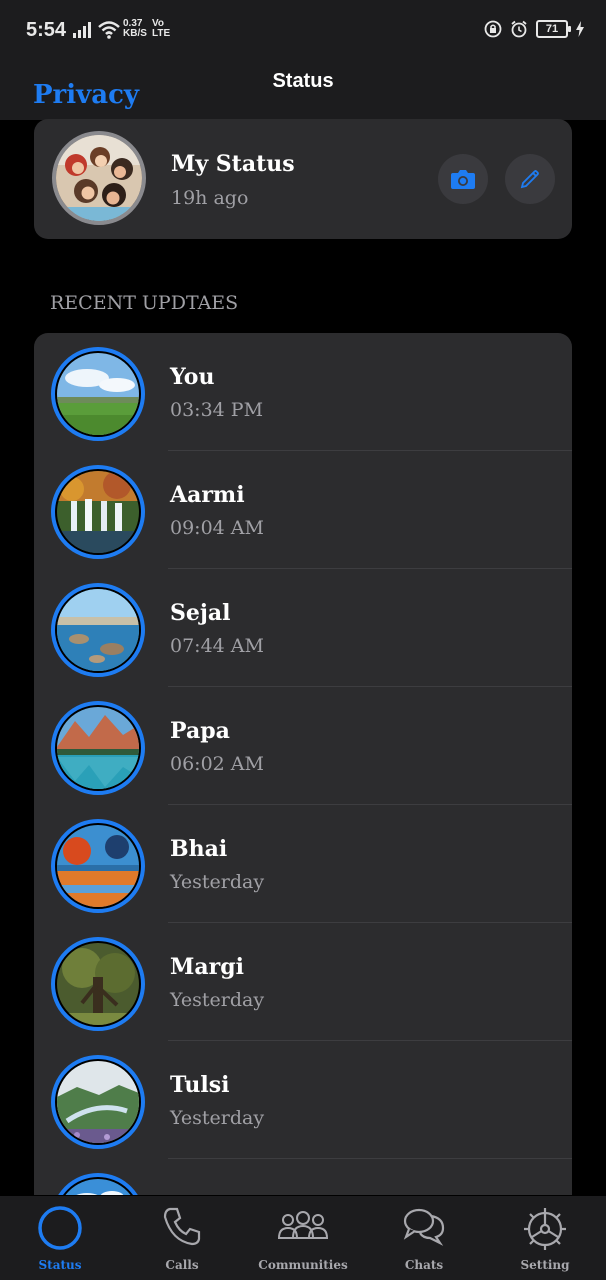 The image size is (606, 1280). Describe the element at coordinates (217, 528) in the screenshot. I see `status-time: 09:04 AM` at that location.